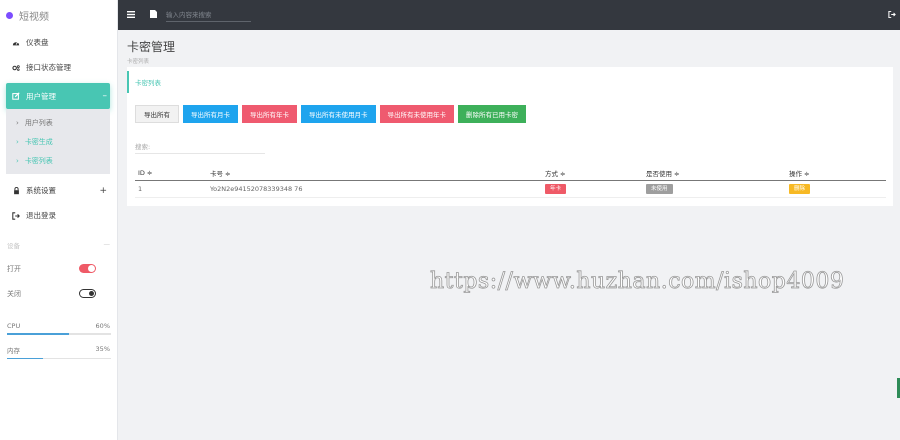 This screenshot has height=440, width=900. I want to click on dashboard-icon, so click(16, 43).